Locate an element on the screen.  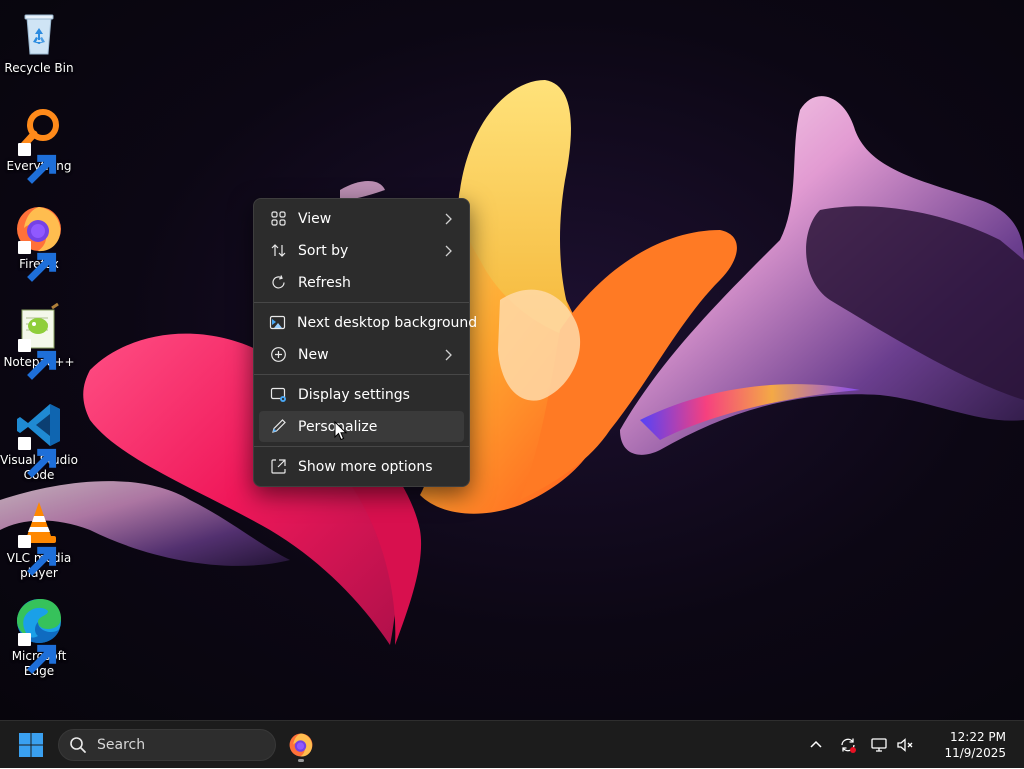
vlc-icon is located at coordinates (39, 537).